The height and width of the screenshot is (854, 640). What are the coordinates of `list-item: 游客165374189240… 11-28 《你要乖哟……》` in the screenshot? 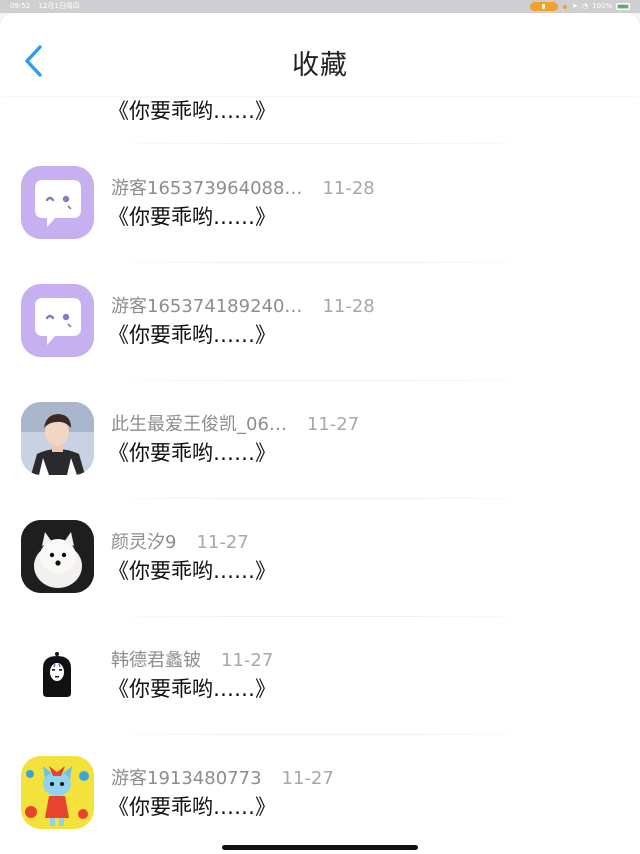 It's located at (320, 321).